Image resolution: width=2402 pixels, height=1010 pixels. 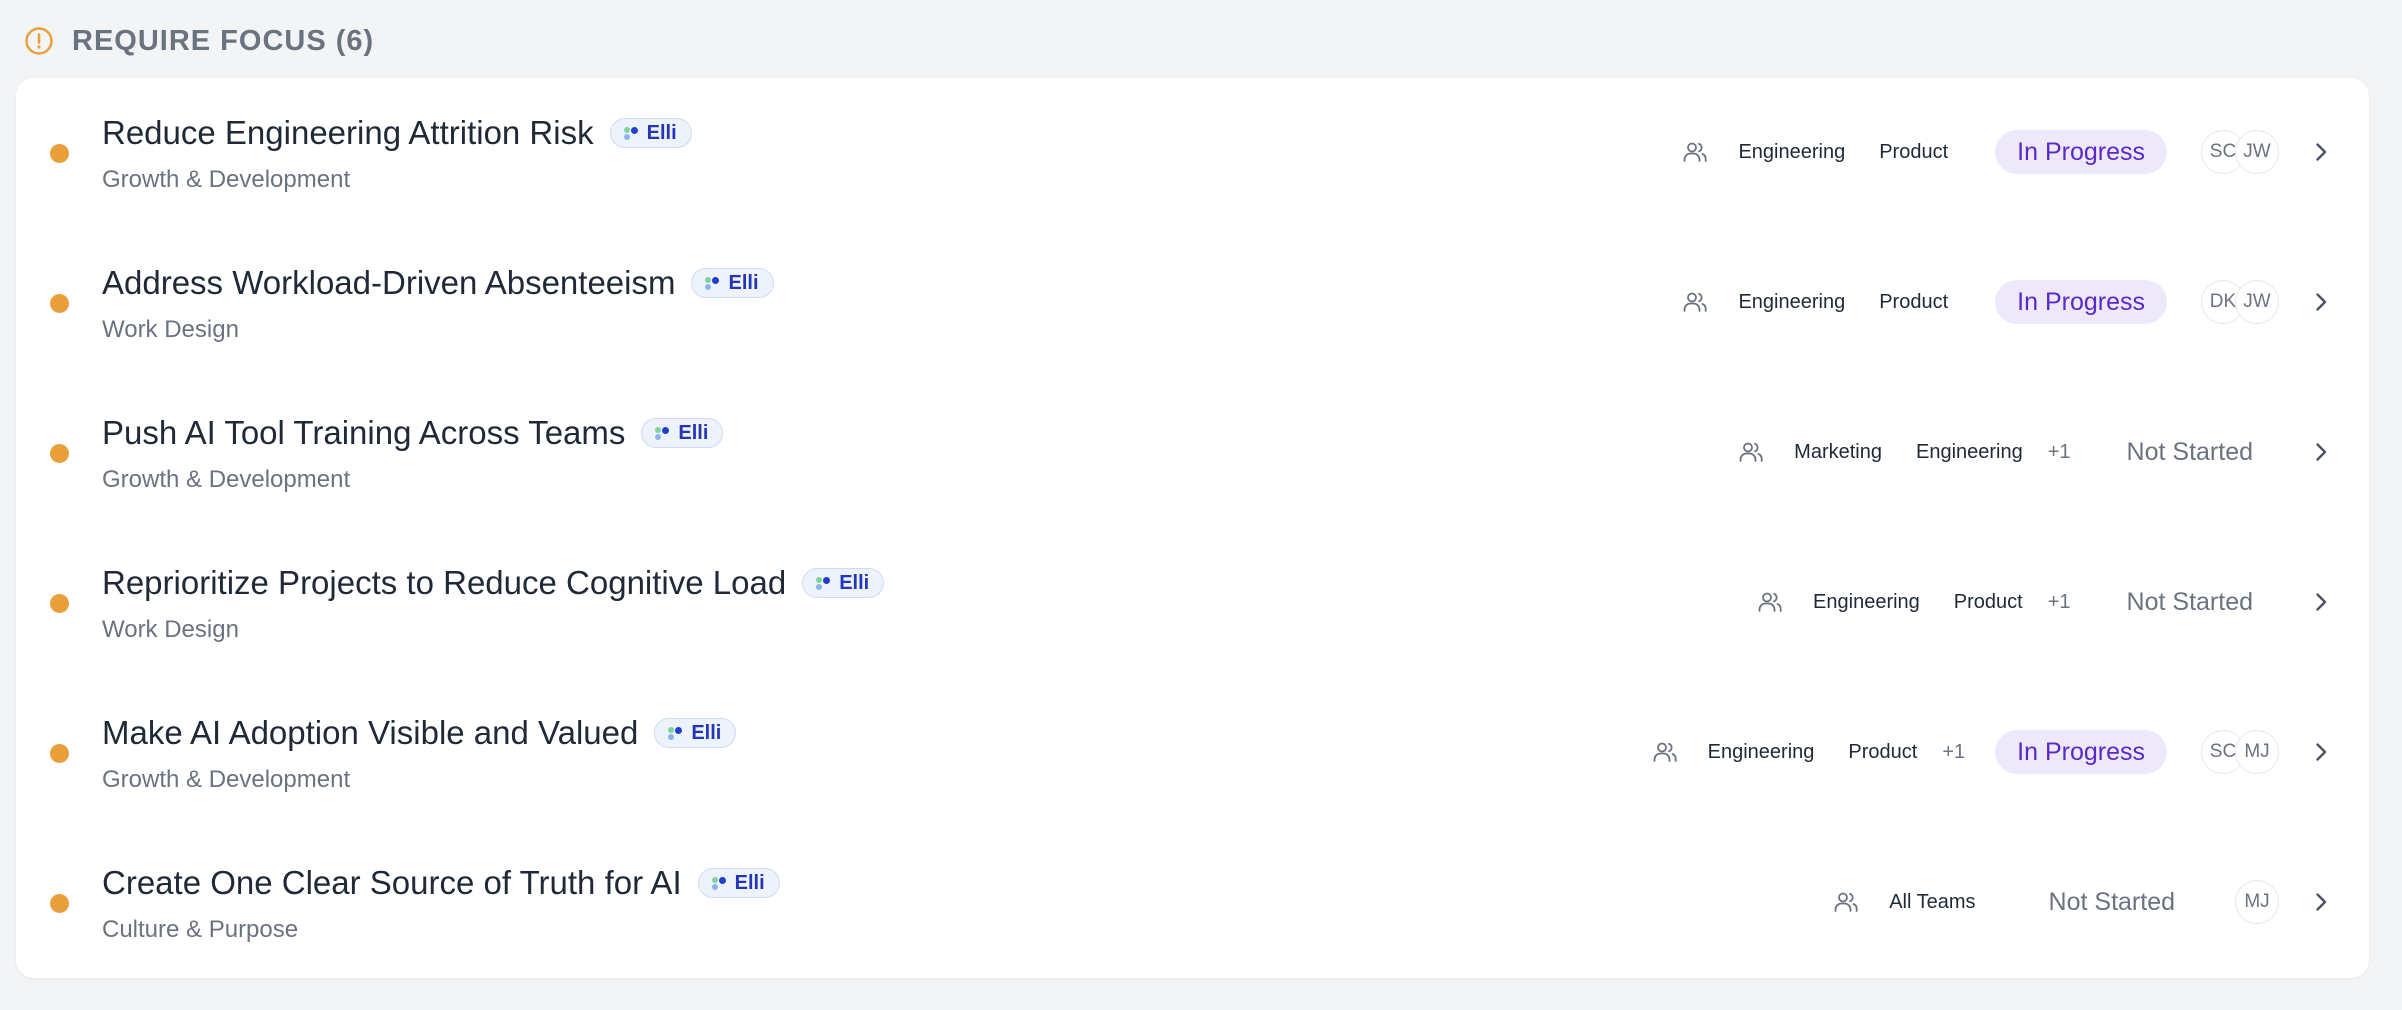 I want to click on title-line: Reduce Engineering Attrition Risk Elli, so click(x=397, y=133).